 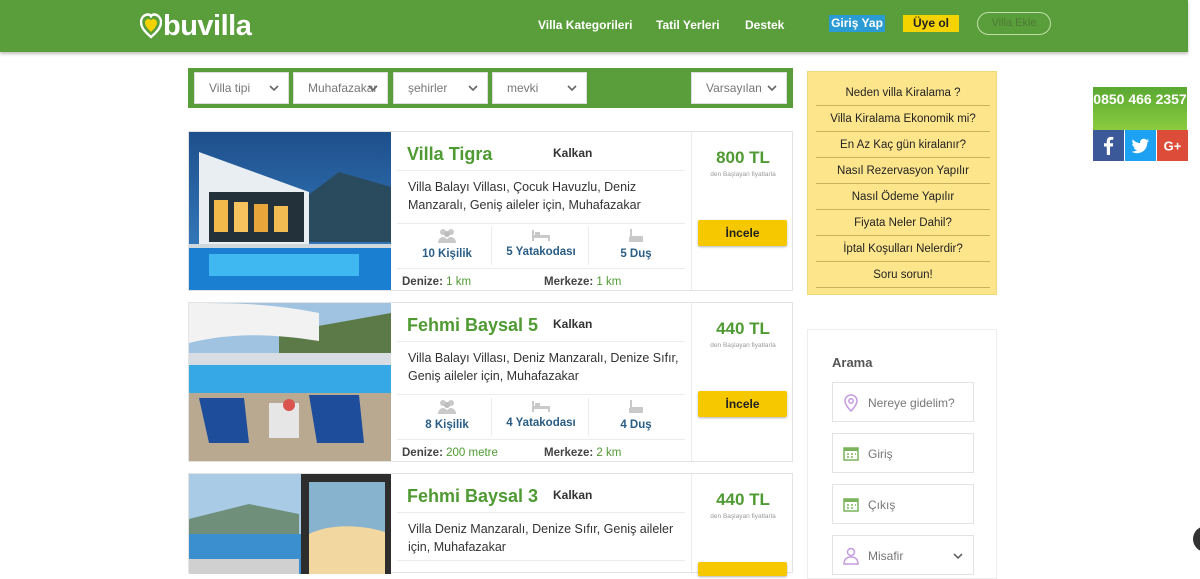 I want to click on sea-distance-value: 1 km, so click(x=459, y=282).